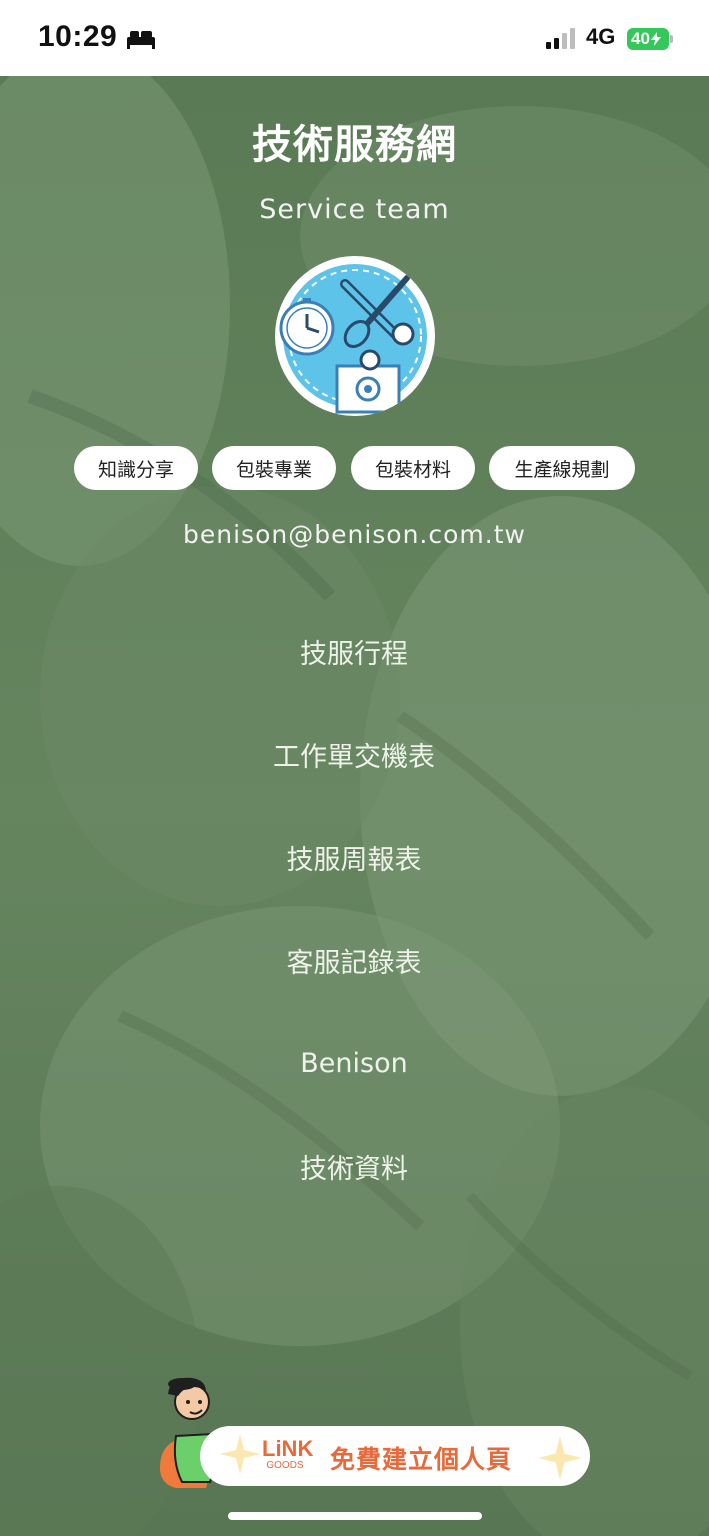  I want to click on link-work-order-handover: 工作單交機表, so click(354, 754).